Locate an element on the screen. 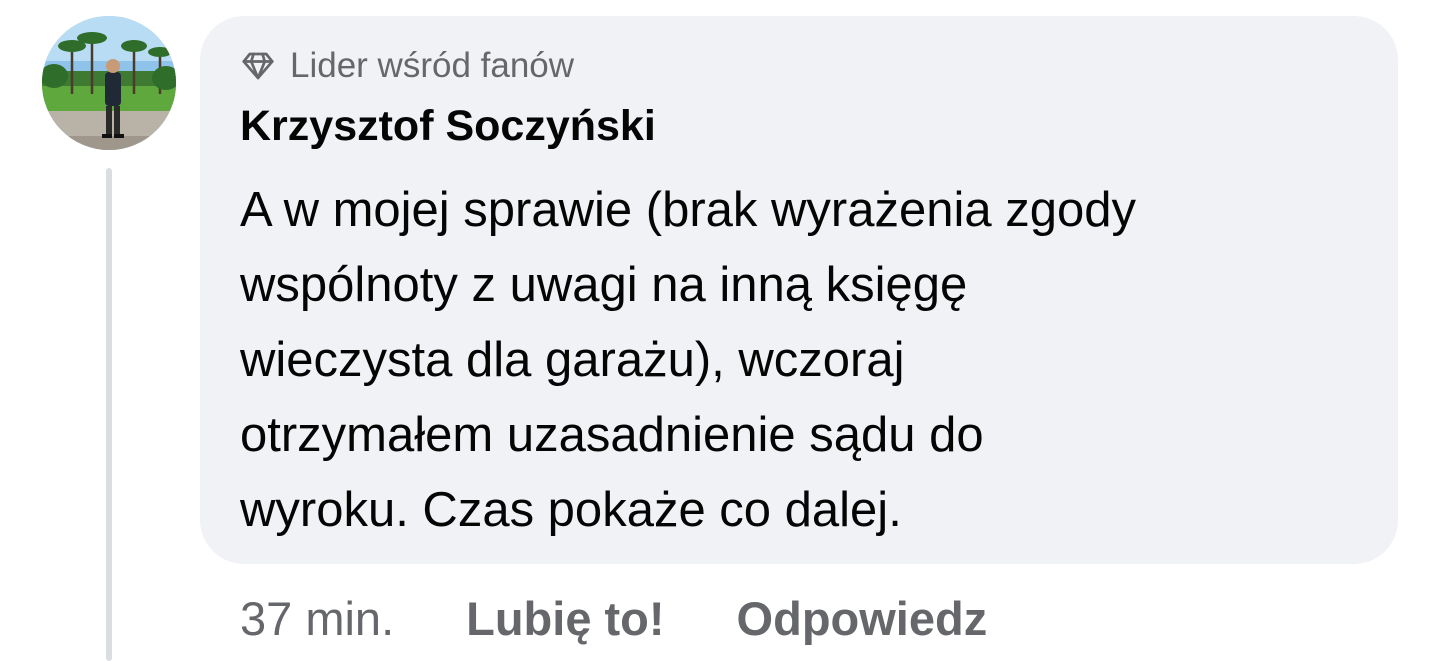 This screenshot has width=1440, height=661. comment-text-line: otrzymałem uzasadnienie sądu do is located at coordinates (612, 435).